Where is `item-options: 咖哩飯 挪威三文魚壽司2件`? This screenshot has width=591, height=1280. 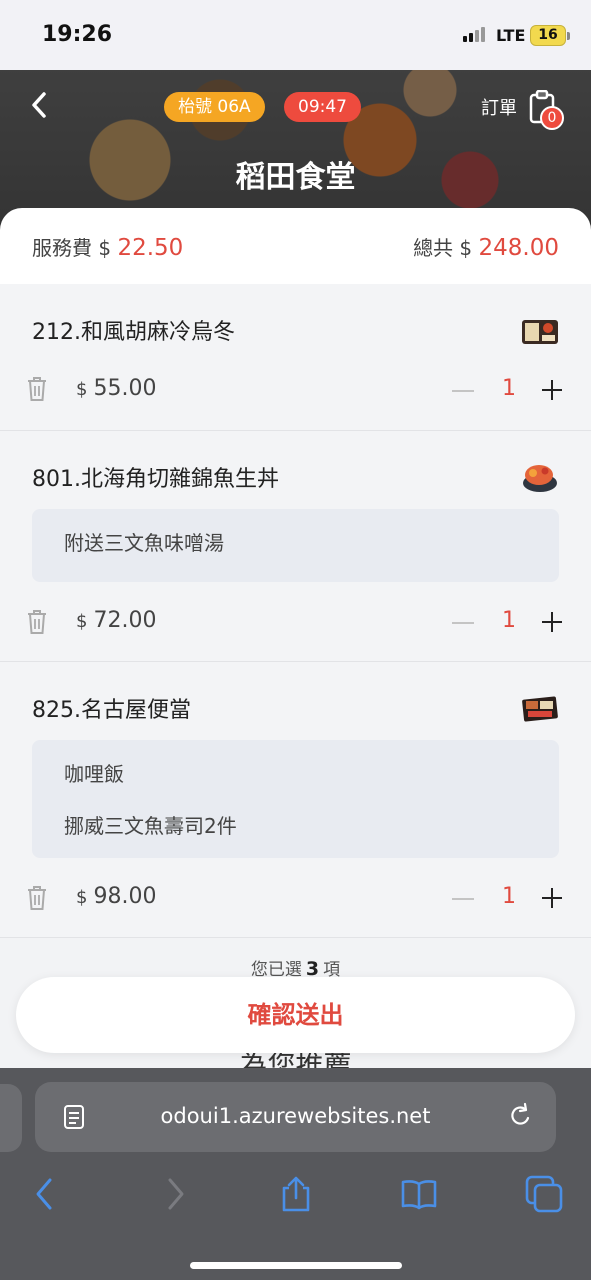
item-options: 咖哩飯 挪威三文魚壽司2件 is located at coordinates (295, 799).